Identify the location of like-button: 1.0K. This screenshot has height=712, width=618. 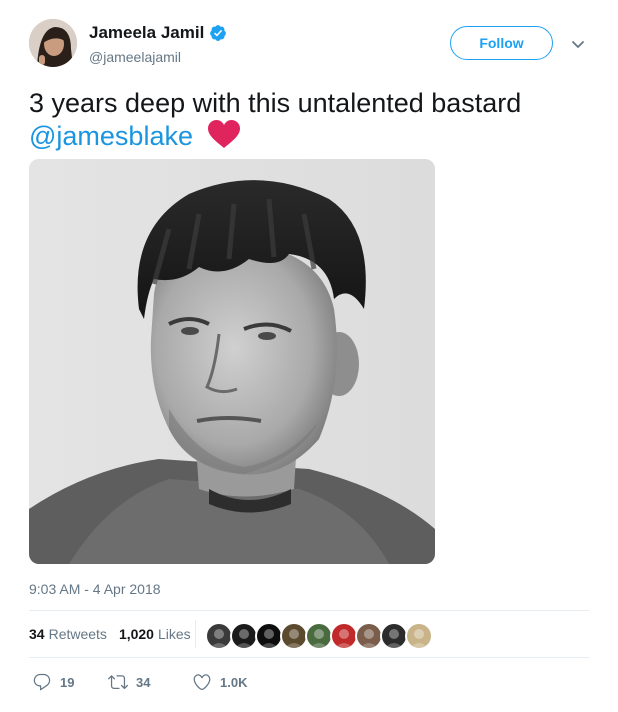
(219, 682).